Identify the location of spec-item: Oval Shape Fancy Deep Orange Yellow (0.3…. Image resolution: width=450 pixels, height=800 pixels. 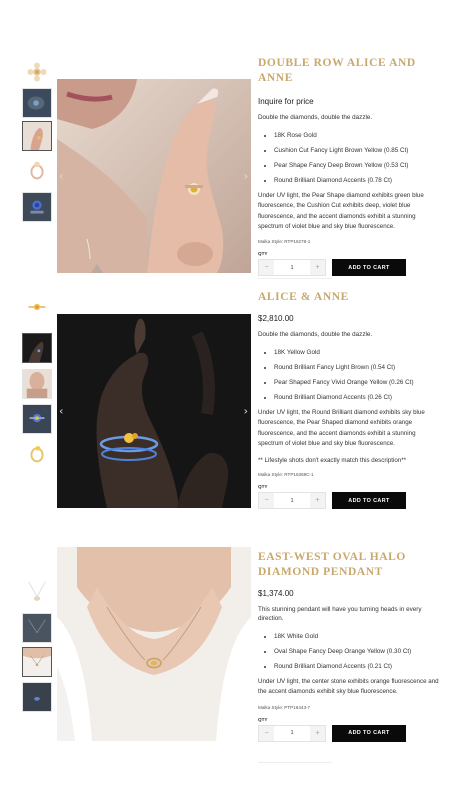
(358, 651).